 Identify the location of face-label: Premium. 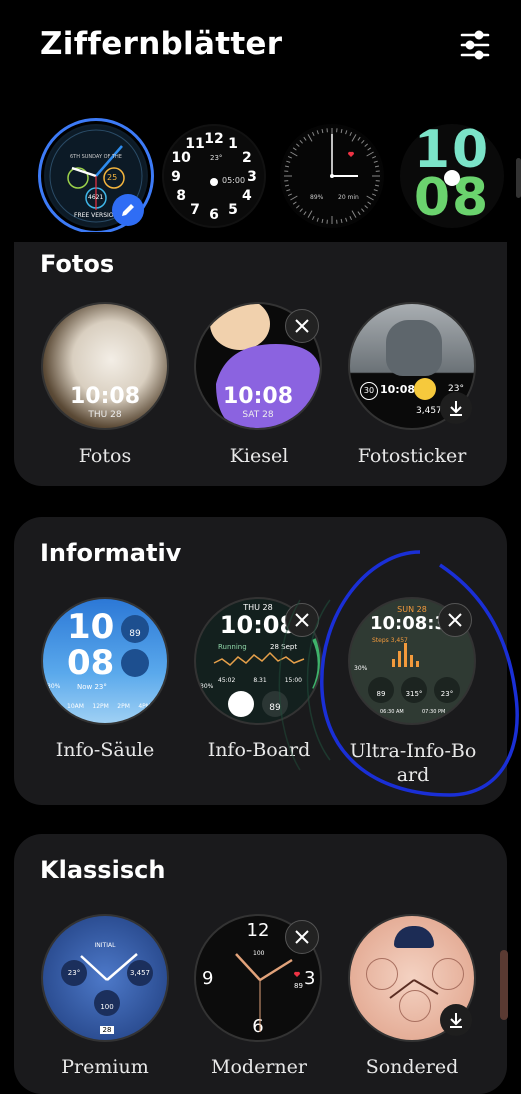
(105, 1067).